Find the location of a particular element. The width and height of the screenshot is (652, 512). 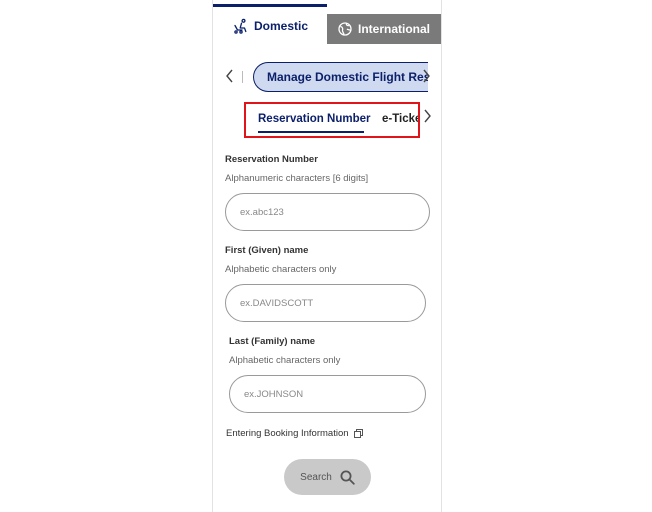

subtab-next-chevron-icon is located at coordinates (427, 116).